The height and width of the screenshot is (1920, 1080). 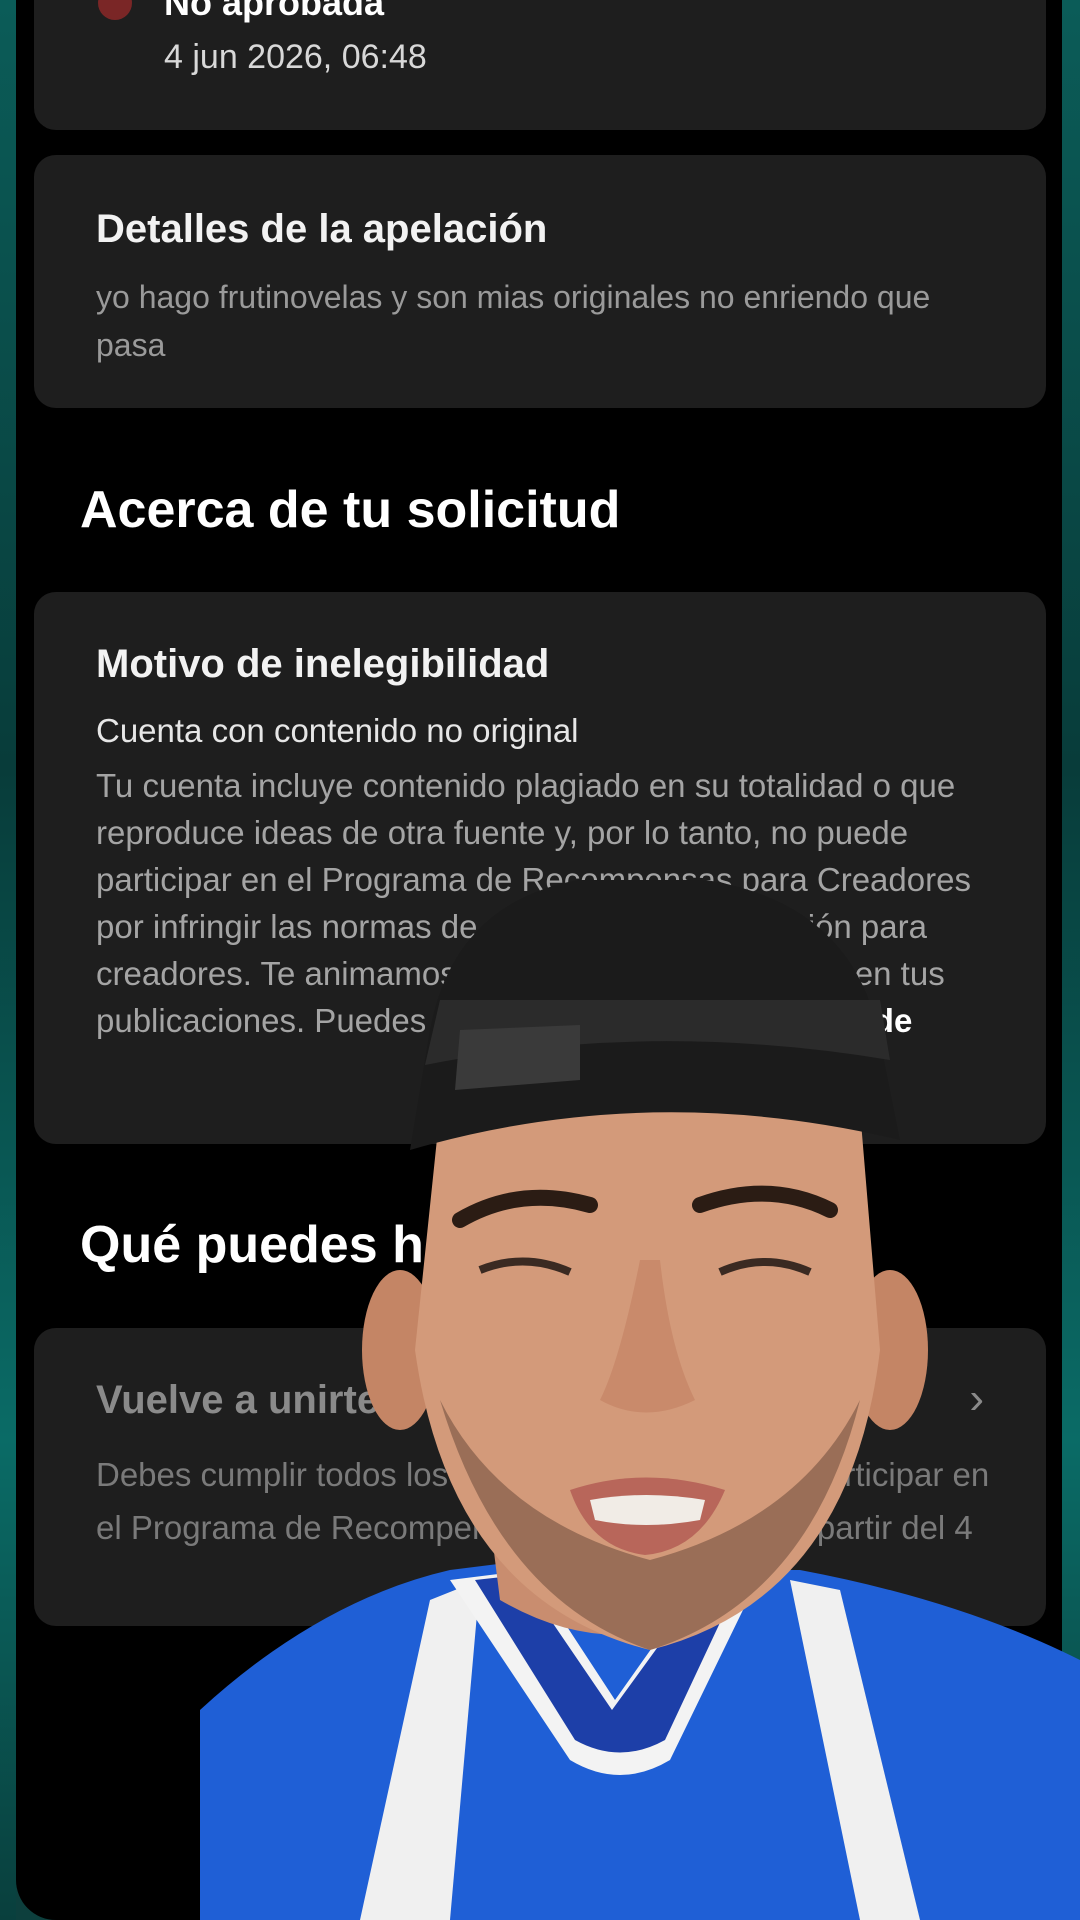 What do you see at coordinates (8, 960) in the screenshot?
I see `screen-edge-left` at bounding box center [8, 960].